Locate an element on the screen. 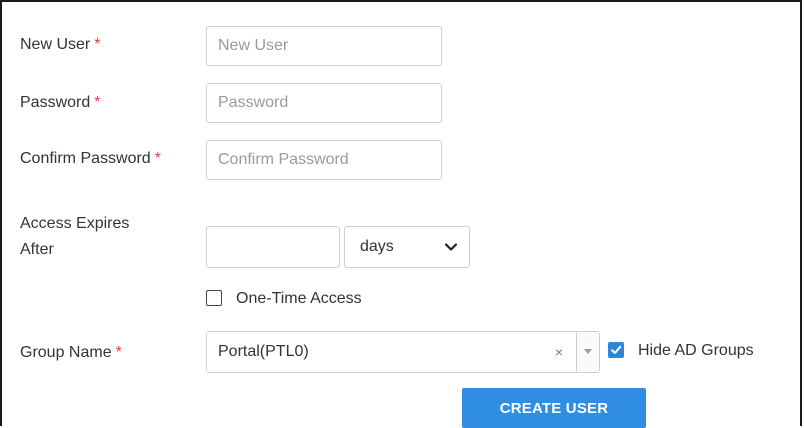 This screenshot has height=428, width=804. confirm-password-label: Confirm Password * is located at coordinates (90, 159).